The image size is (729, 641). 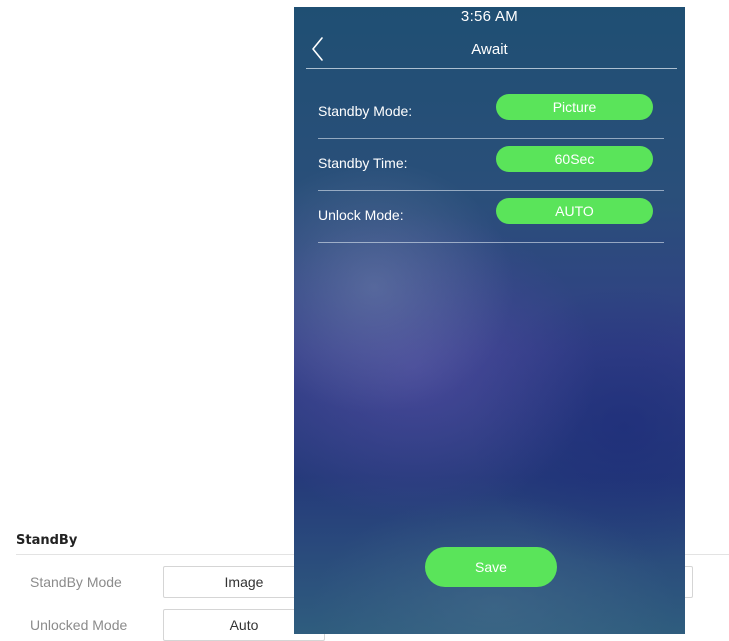 I want to click on section-title: StandBy, so click(x=47, y=540).